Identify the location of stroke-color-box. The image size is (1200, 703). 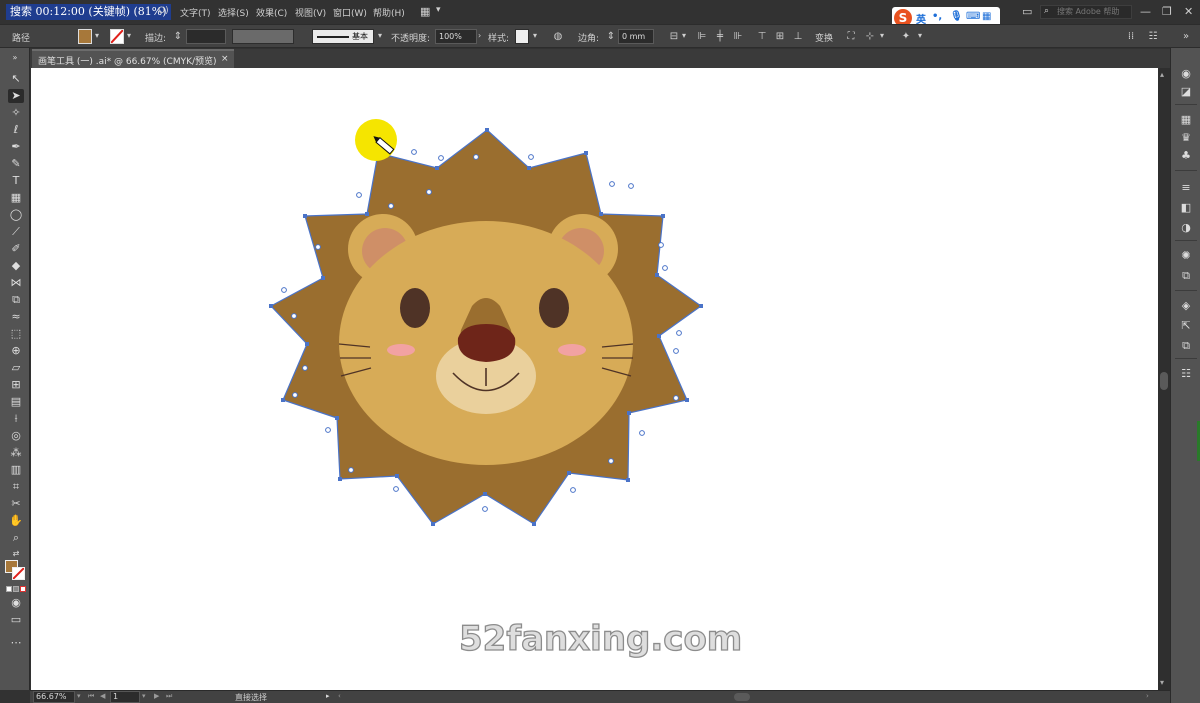
(18, 573).